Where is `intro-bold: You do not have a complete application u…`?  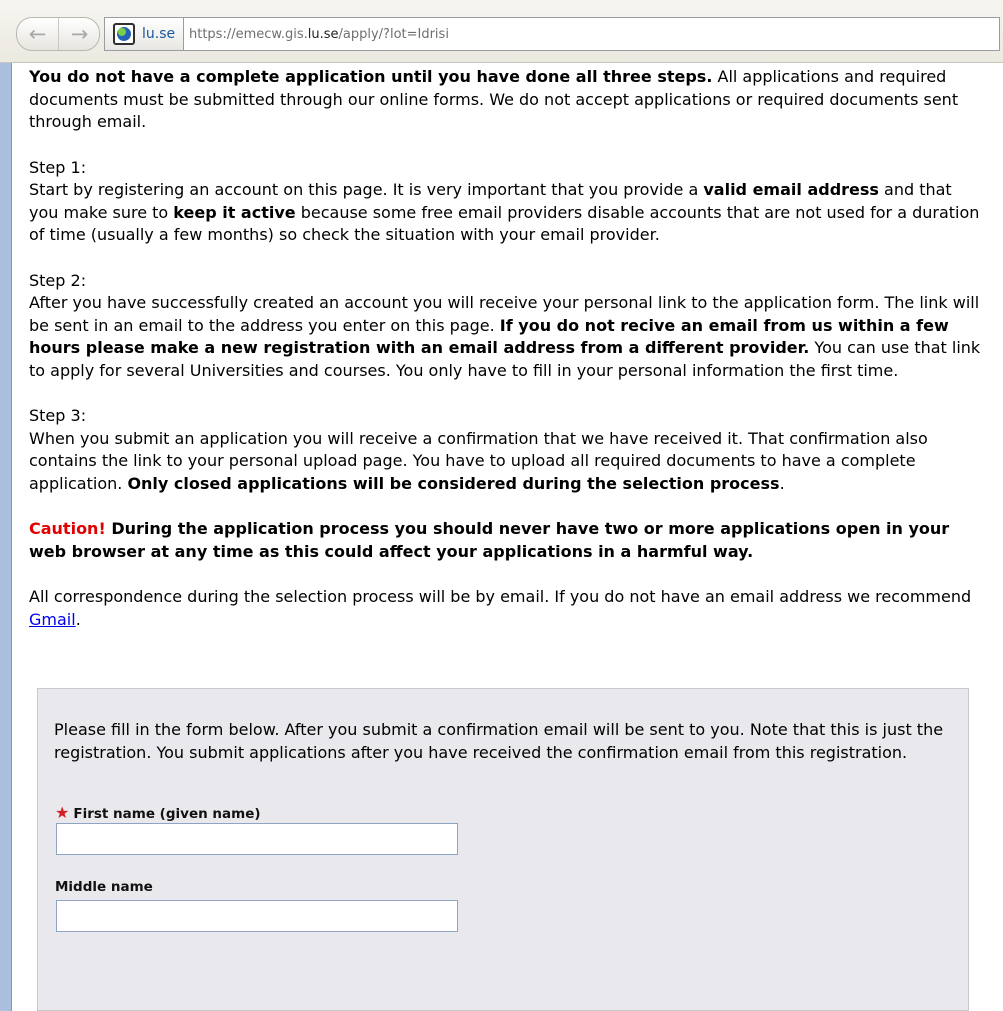 intro-bold: You do not have a complete application u… is located at coordinates (371, 76).